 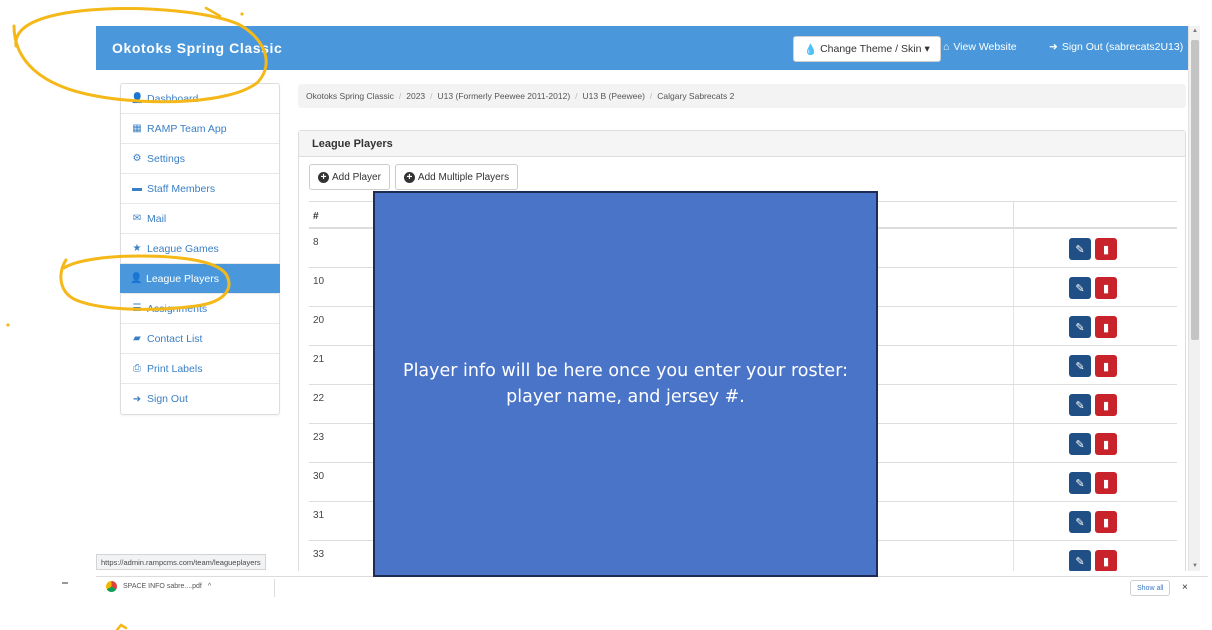 I want to click on breadcrumb-item: Calgary Sabrecats 2, so click(x=696, y=96).